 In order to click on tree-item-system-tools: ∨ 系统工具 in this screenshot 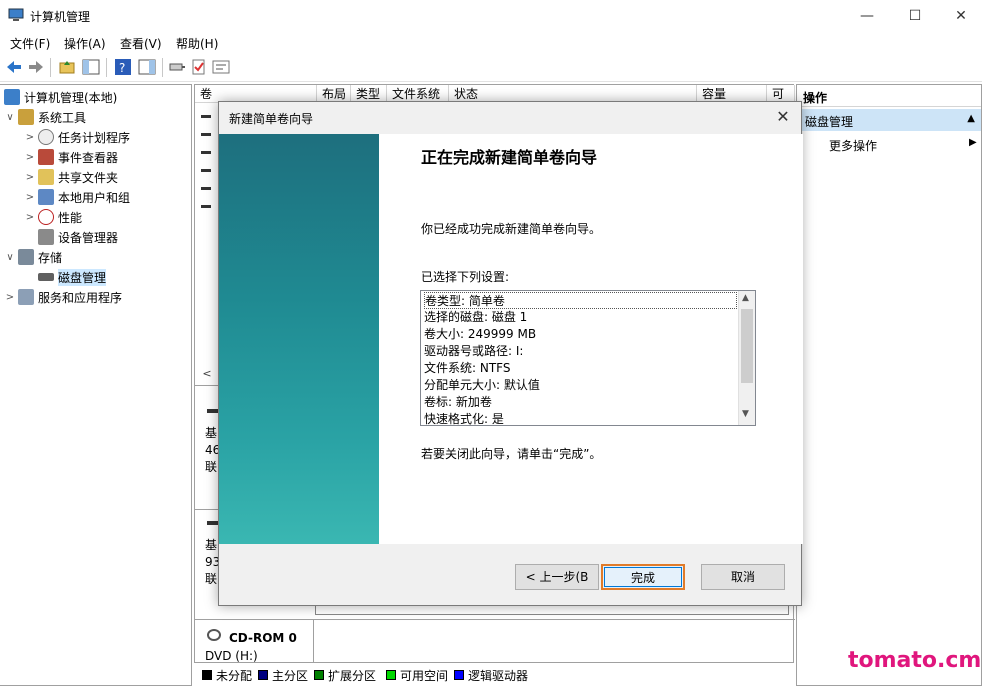, I will do `click(45, 117)`.